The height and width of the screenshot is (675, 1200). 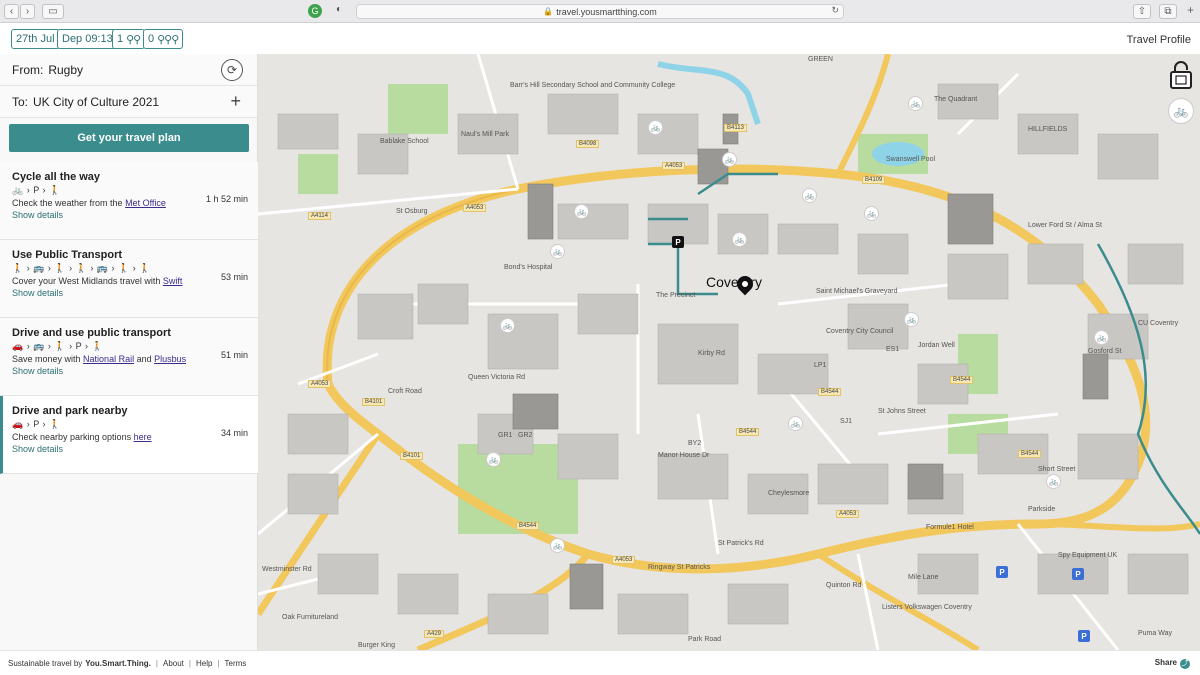 I want to click on map-label: CU Coventry, so click(x=1158, y=323).